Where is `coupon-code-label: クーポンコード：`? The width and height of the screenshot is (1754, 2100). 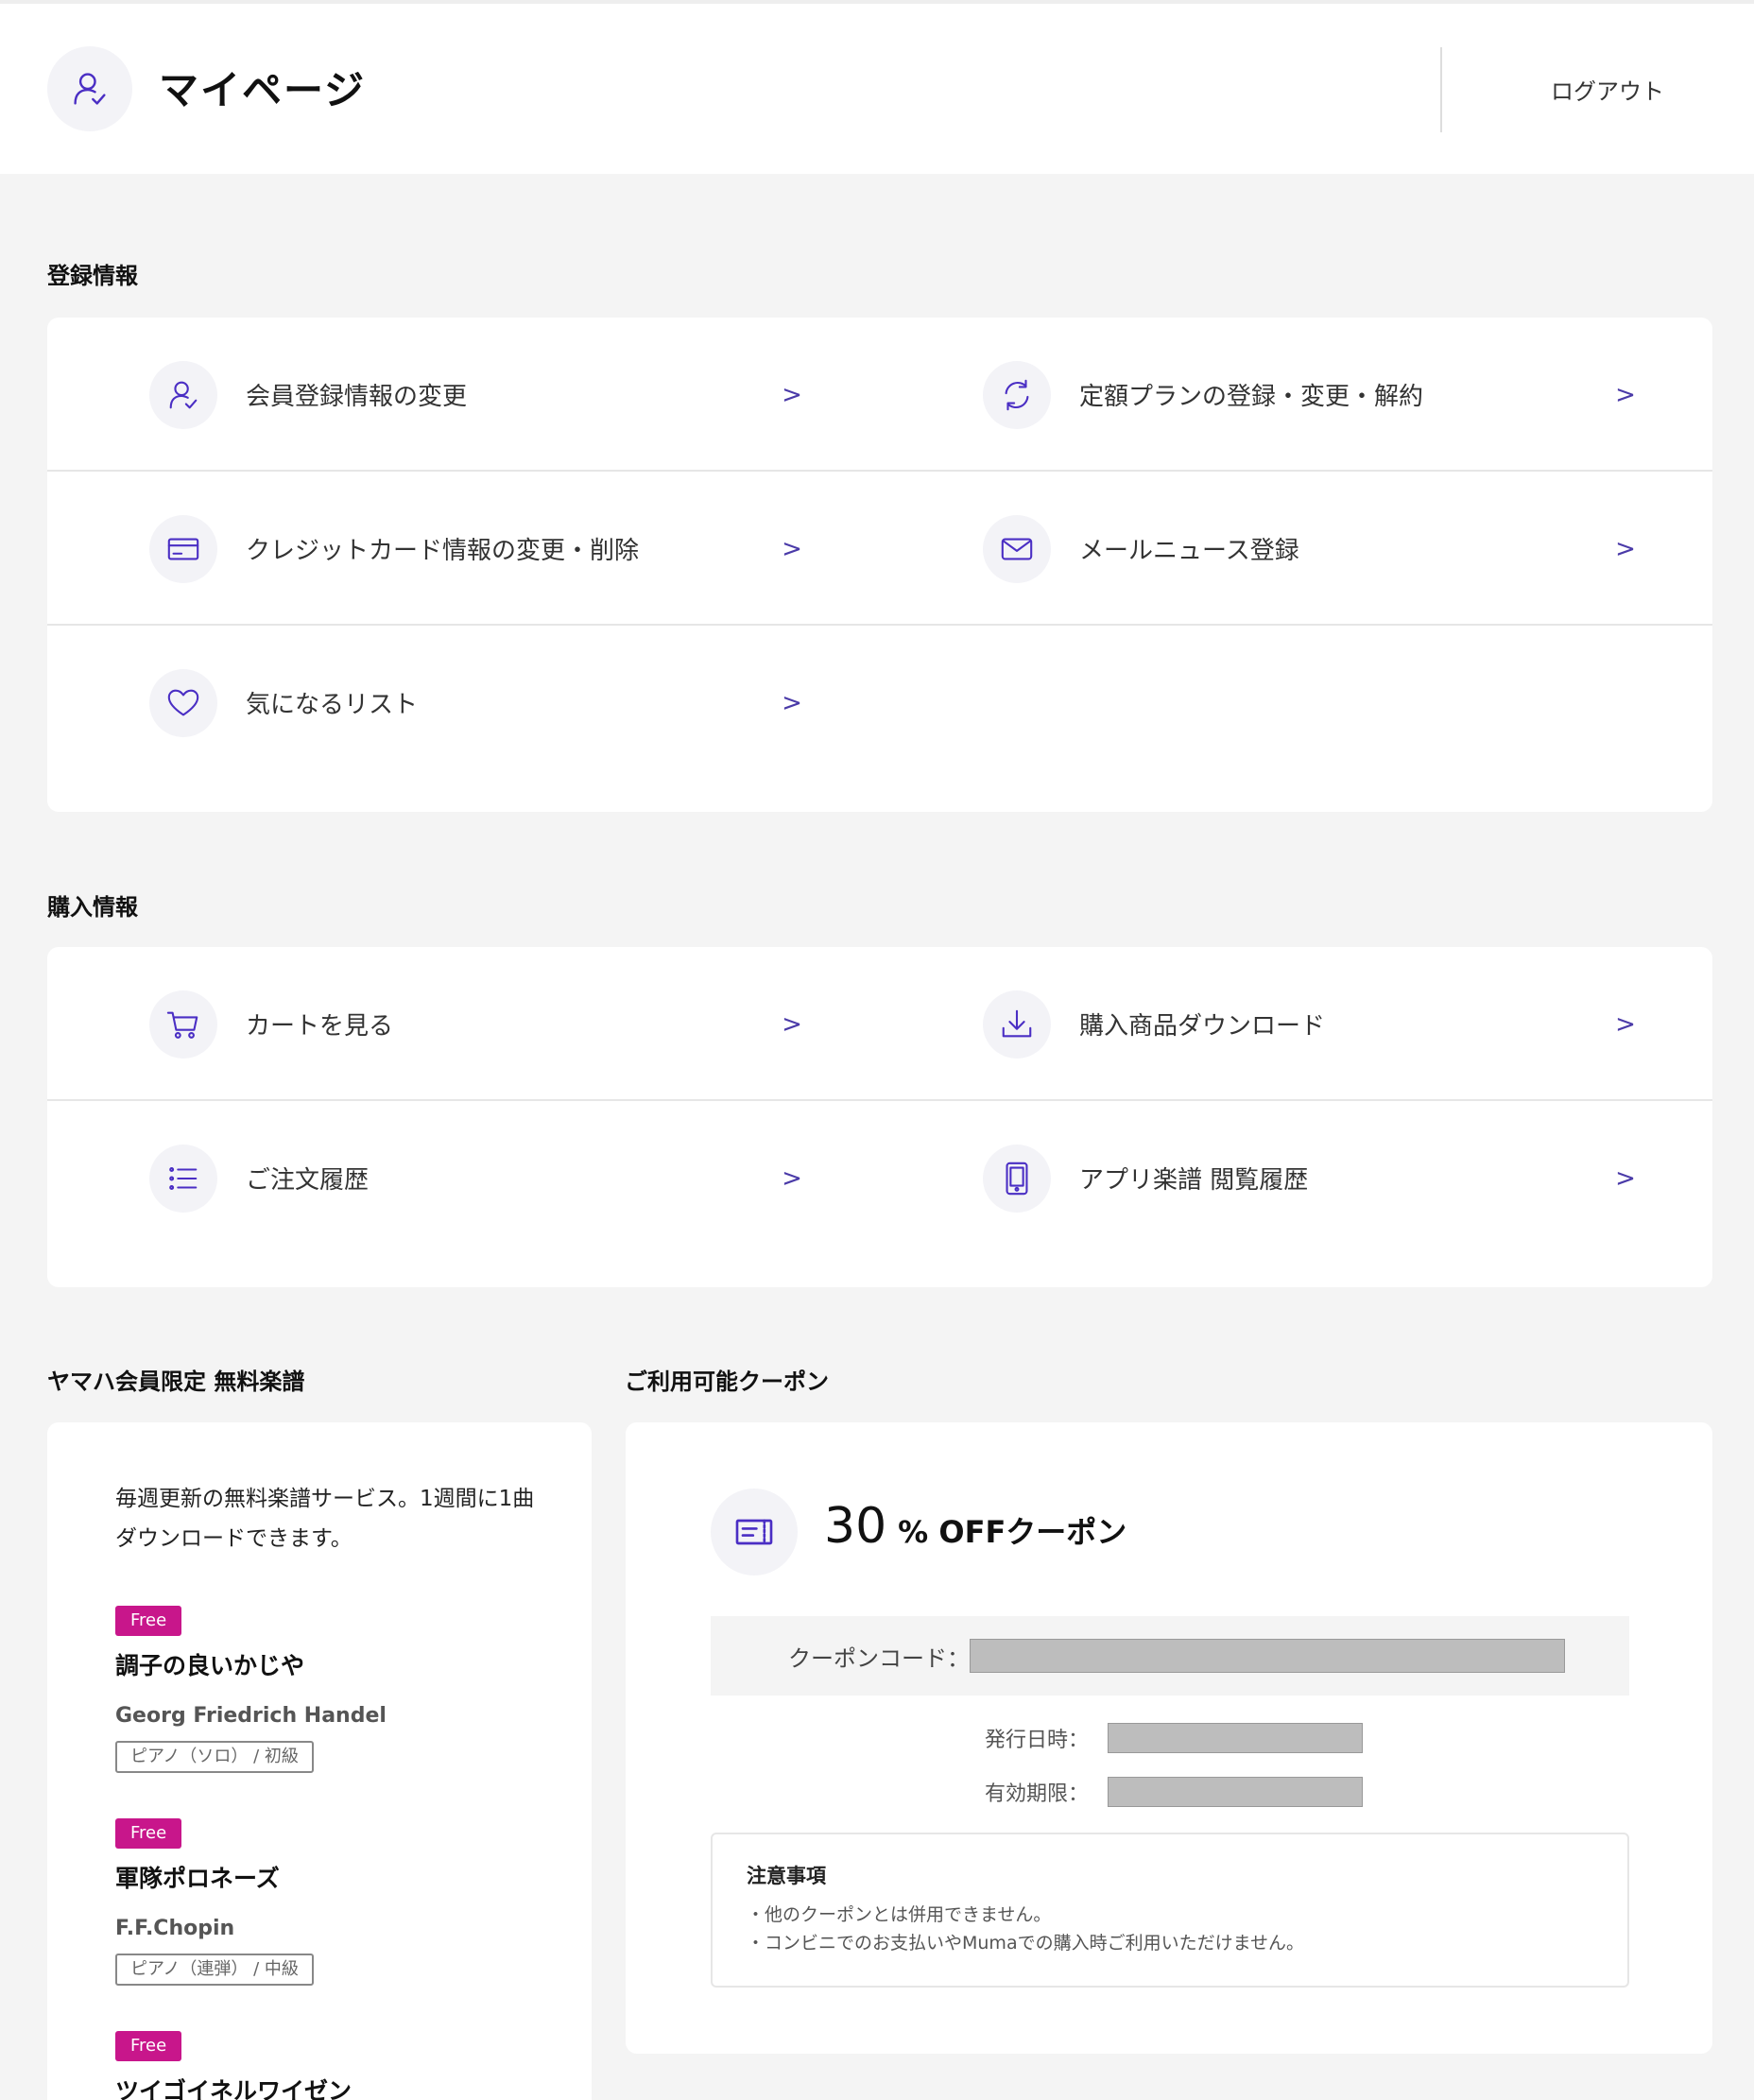
coupon-code-label: クーポンコード： is located at coordinates (879, 1658).